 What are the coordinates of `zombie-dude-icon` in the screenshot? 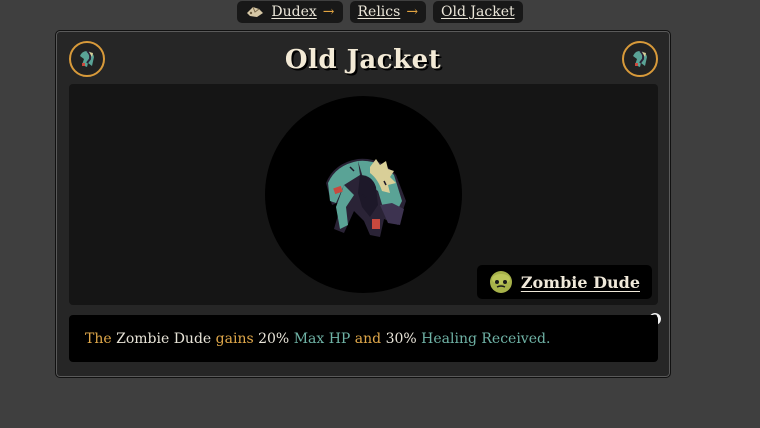 It's located at (500, 282).